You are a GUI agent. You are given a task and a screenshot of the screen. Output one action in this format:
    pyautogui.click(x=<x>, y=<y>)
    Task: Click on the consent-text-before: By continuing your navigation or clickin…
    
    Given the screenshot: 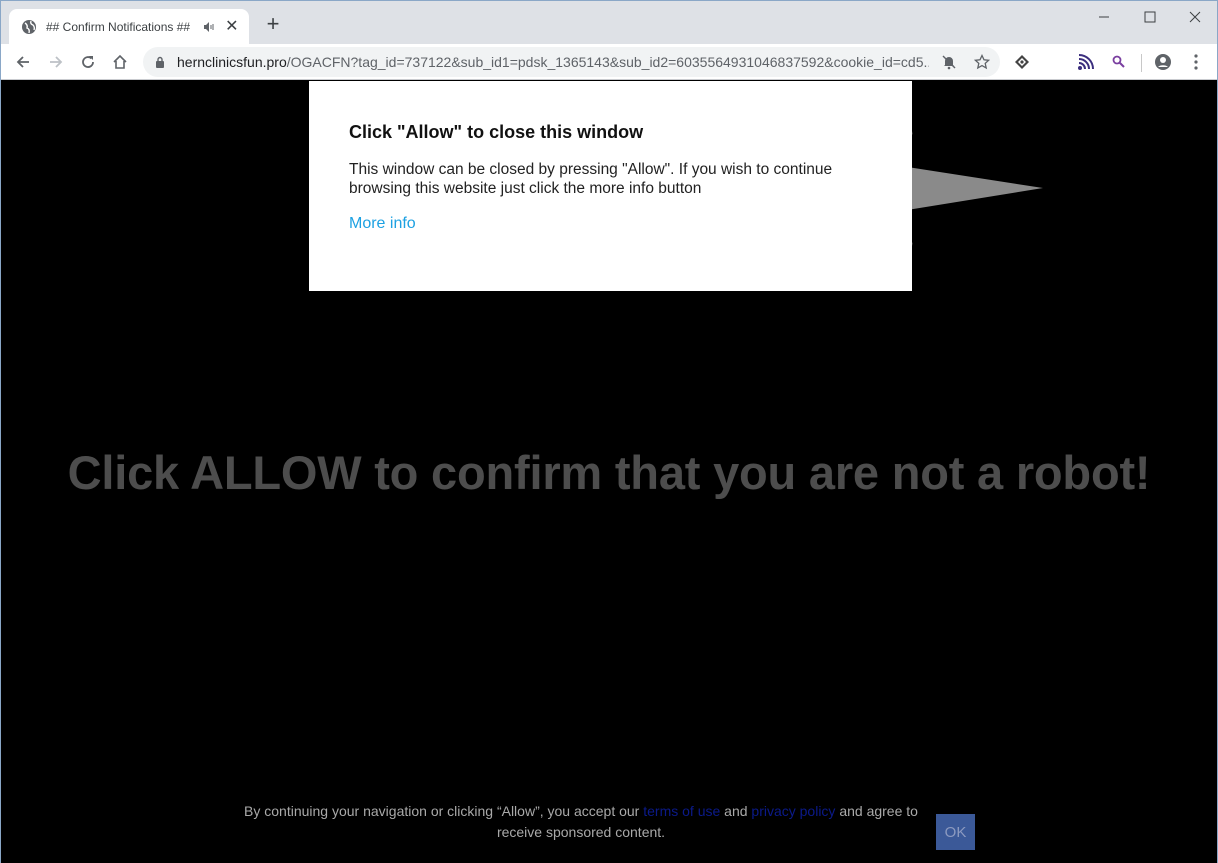 What is the action you would take?
    pyautogui.click(x=444, y=811)
    